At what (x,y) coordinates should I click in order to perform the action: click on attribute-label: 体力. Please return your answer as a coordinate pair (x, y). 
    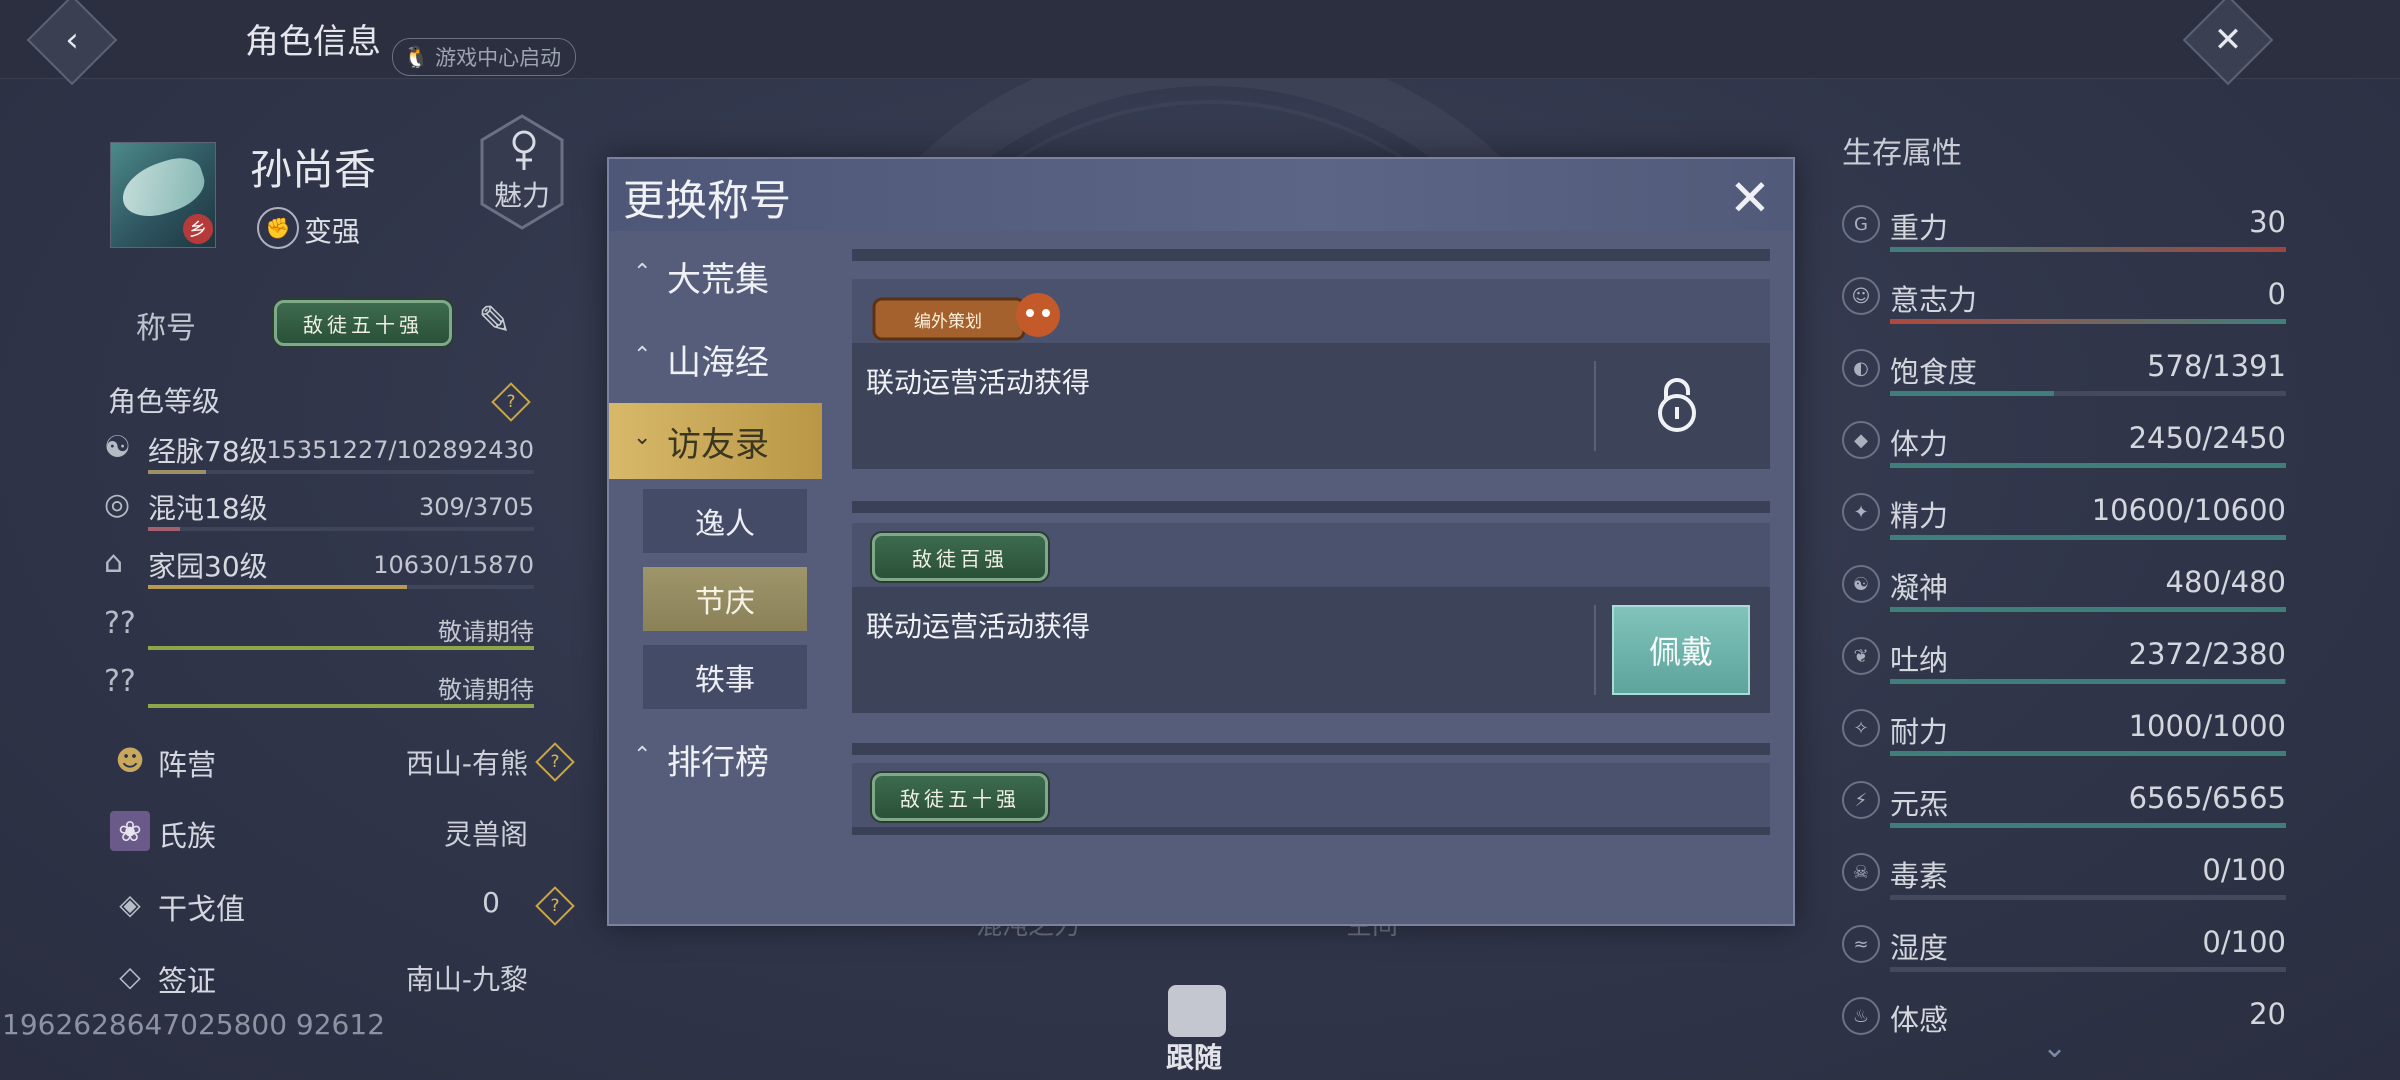
    Looking at the image, I should click on (1919, 444).